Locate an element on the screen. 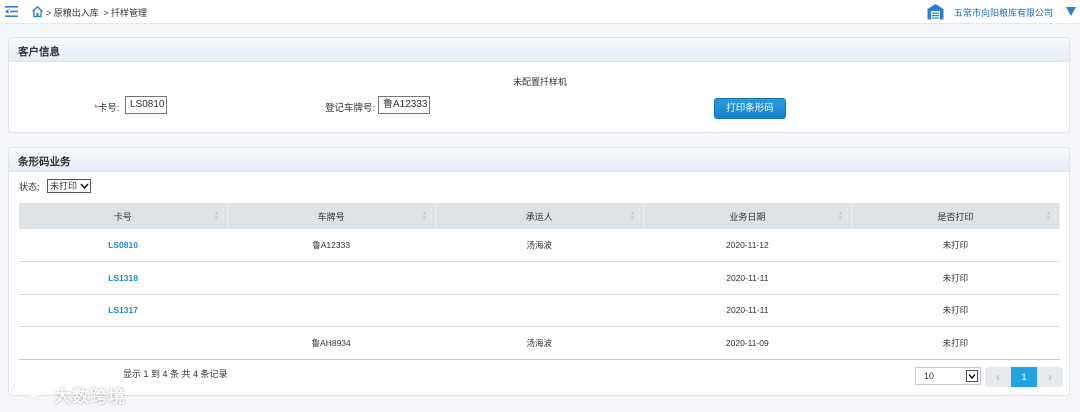 The image size is (1080, 412). cell-plate: 鲁AH8934 is located at coordinates (331, 343).